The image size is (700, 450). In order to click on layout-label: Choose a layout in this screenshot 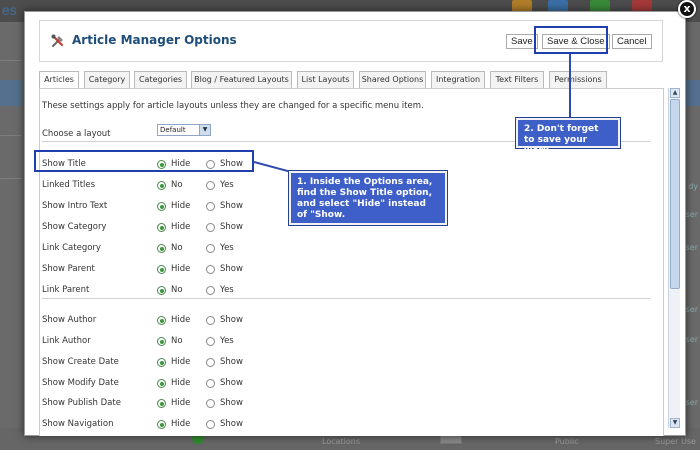, I will do `click(76, 134)`.